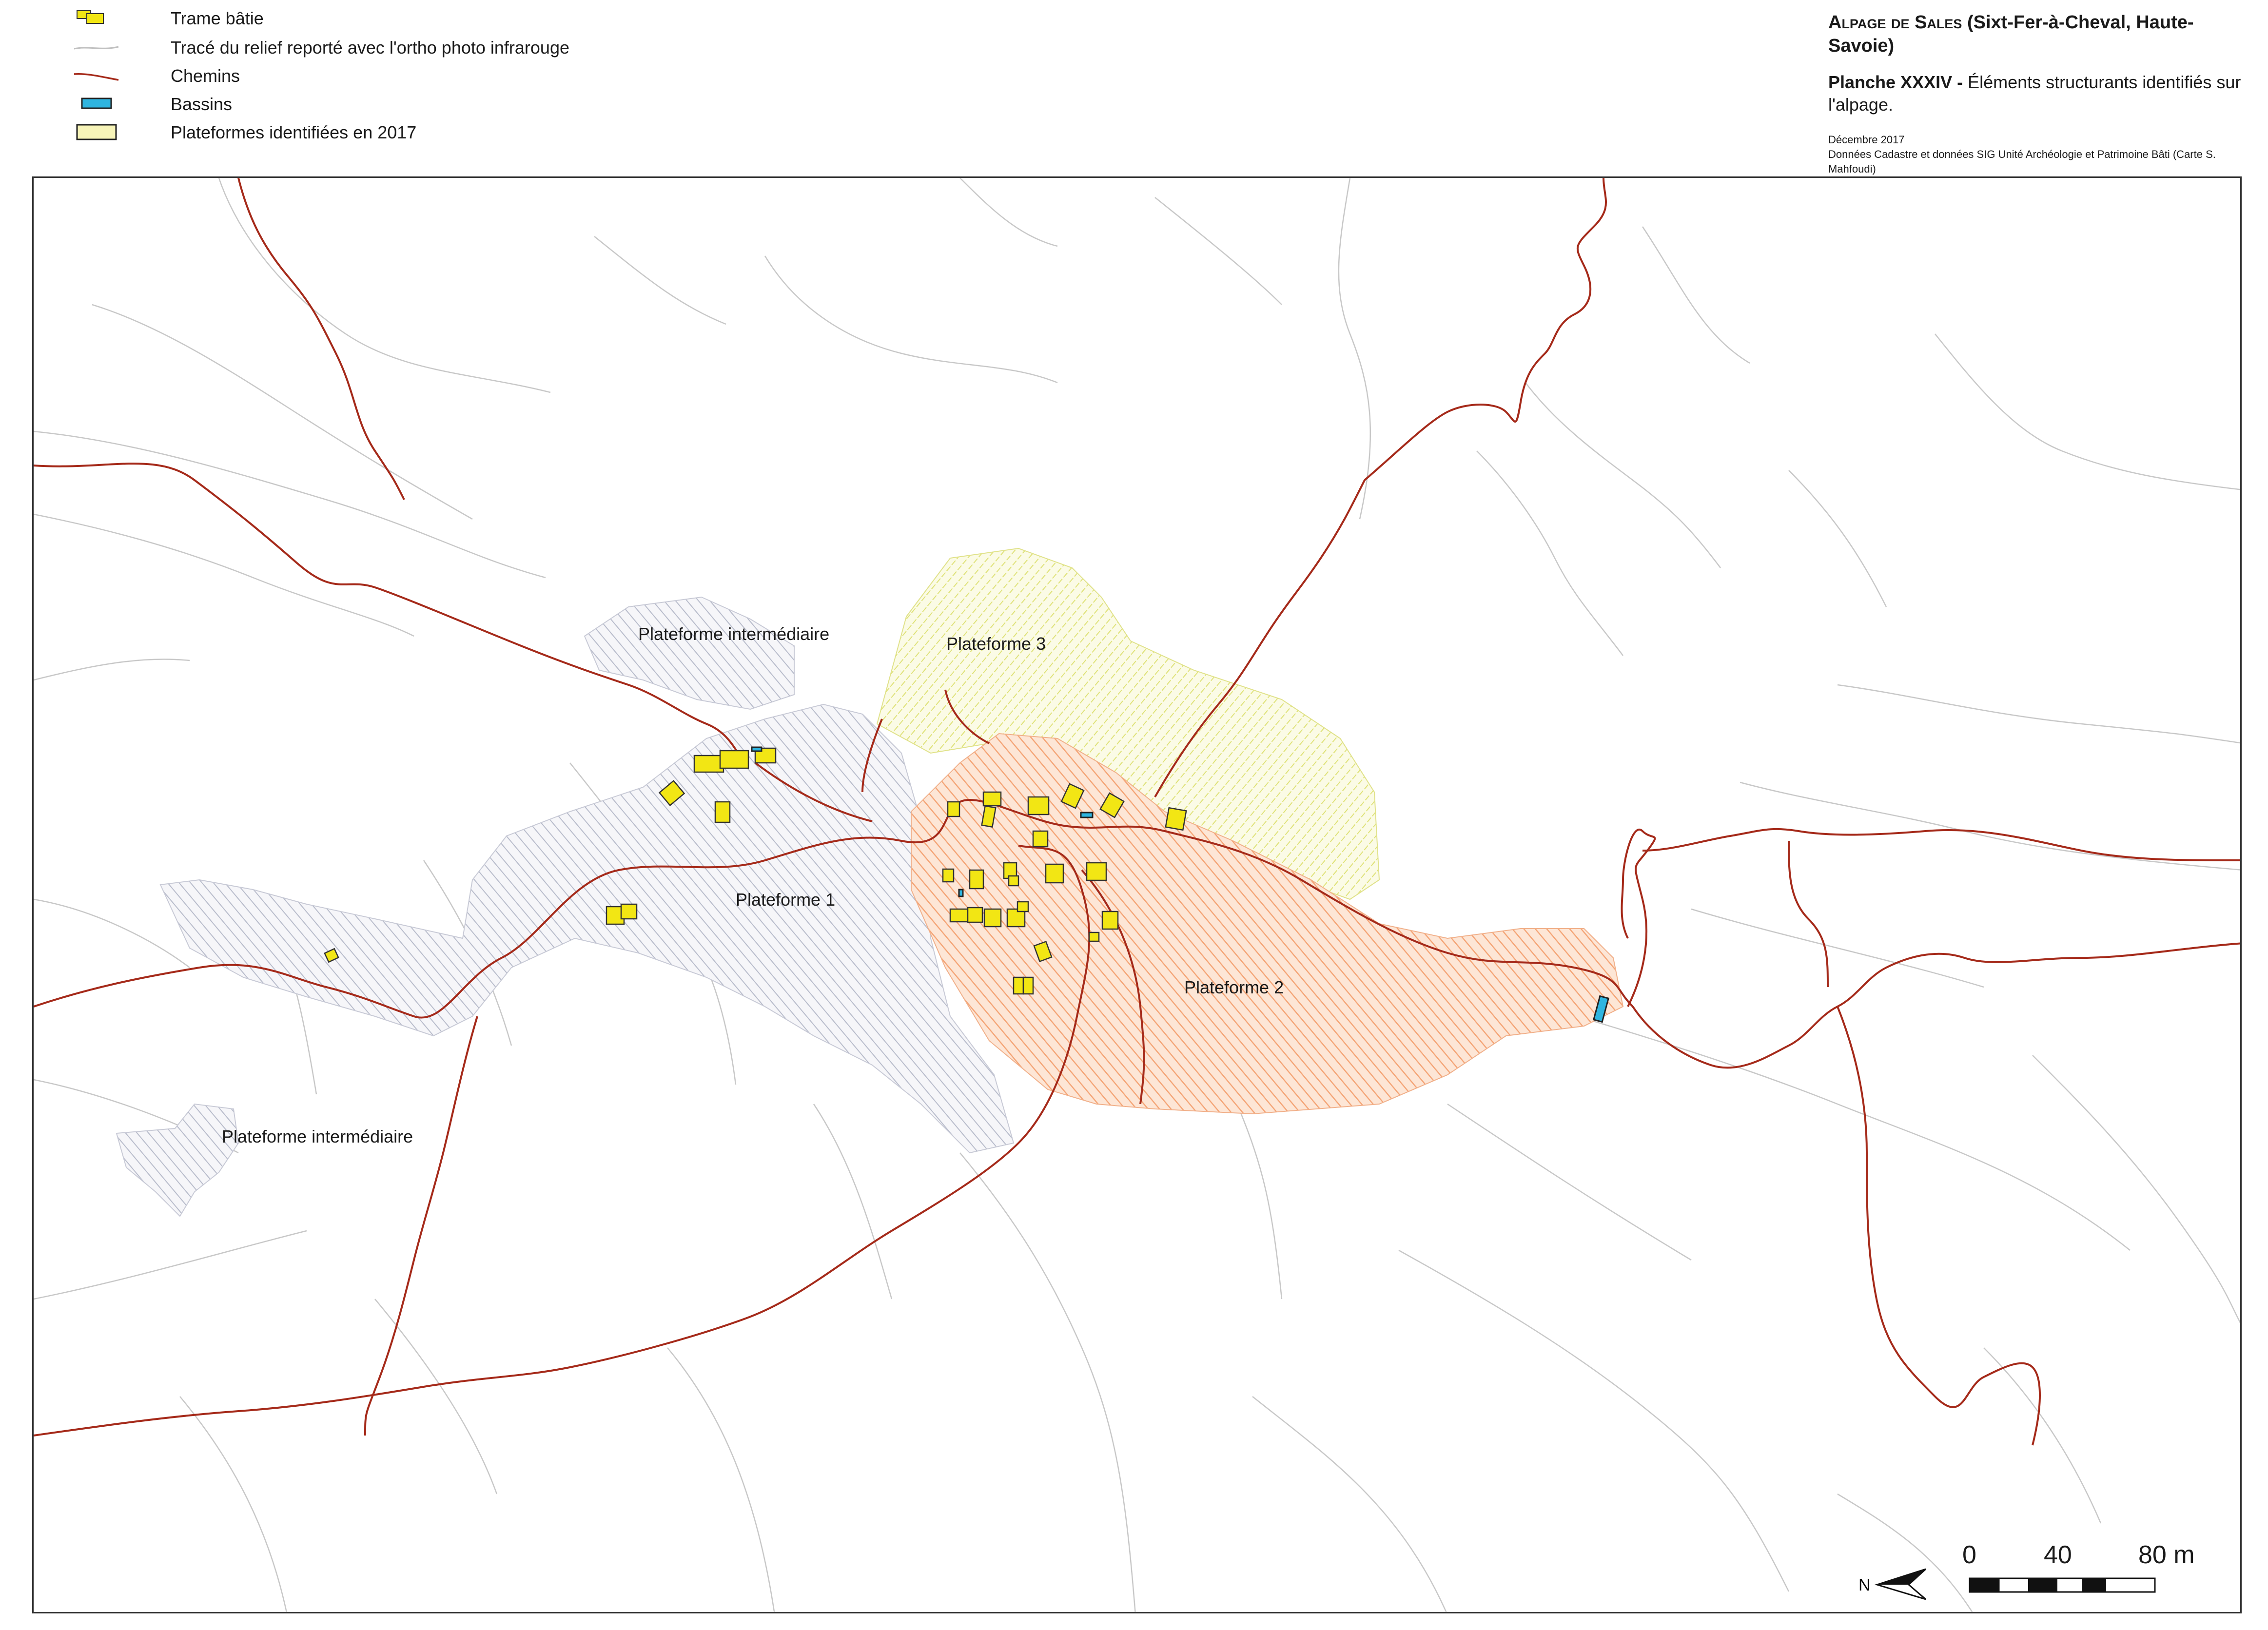 The image size is (2268, 1630). Describe the element at coordinates (202, 104) in the screenshot. I see `legend-label-bassins: Bassins` at that location.